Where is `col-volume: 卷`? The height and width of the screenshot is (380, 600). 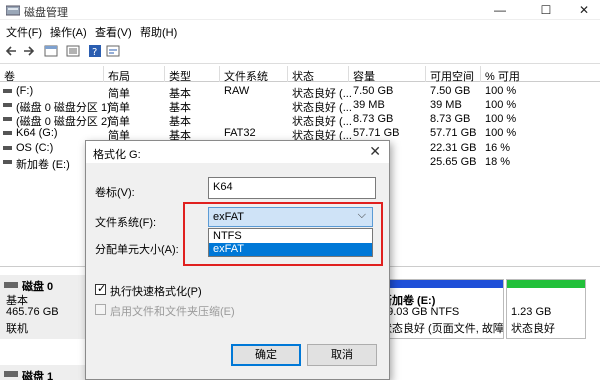 col-volume: 卷 is located at coordinates (9, 76).